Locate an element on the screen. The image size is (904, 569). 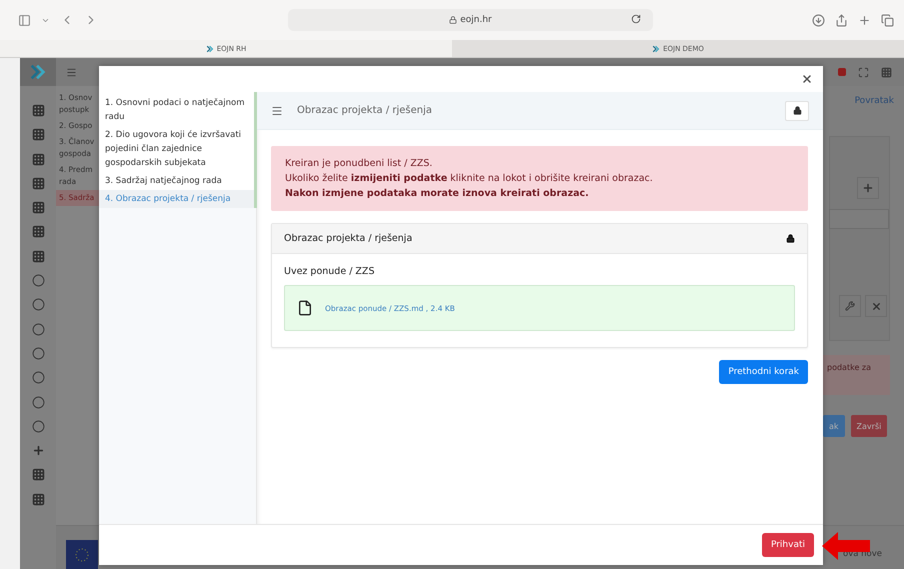
action-button: Završi is located at coordinates (869, 426).